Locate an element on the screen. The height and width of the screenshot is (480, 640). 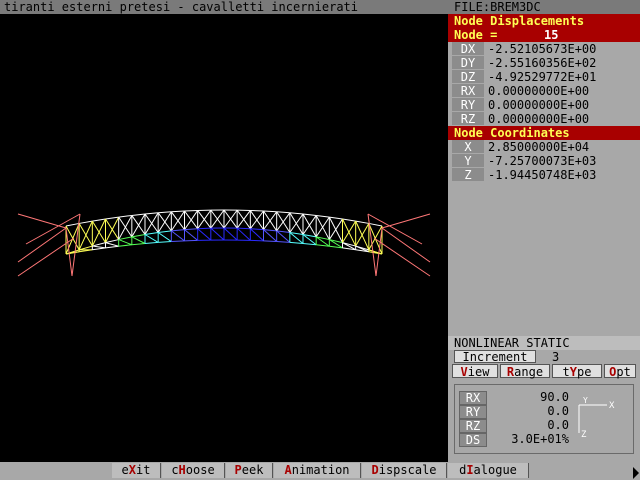
menu-choose-button: cHoose is located at coordinates (193, 470).